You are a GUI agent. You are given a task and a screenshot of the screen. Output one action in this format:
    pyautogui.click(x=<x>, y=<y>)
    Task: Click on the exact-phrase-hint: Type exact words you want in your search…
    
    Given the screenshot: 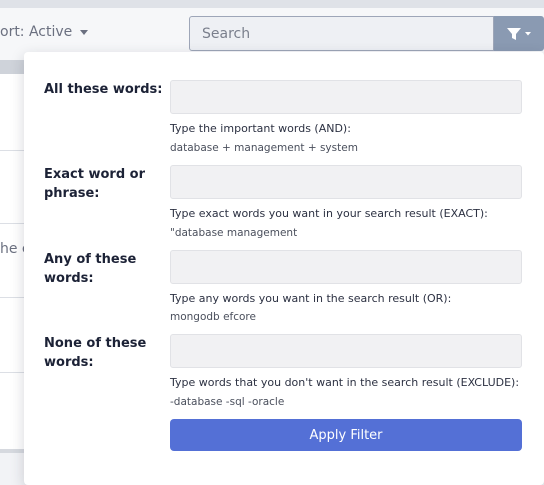 What is the action you would take?
    pyautogui.click(x=329, y=213)
    